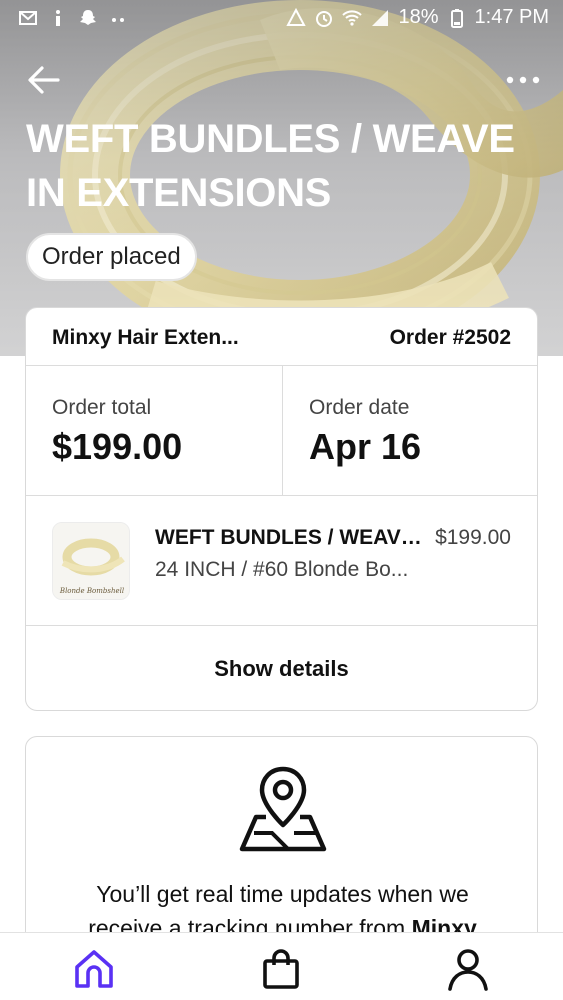  What do you see at coordinates (118, 20) in the screenshot?
I see `more-notifications-icon` at bounding box center [118, 20].